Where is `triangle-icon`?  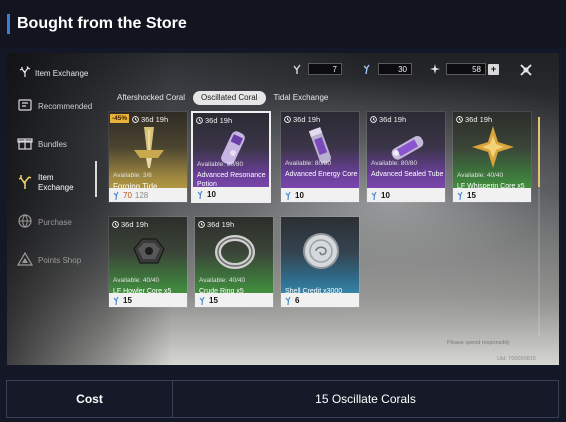
triangle-icon is located at coordinates (25, 260).